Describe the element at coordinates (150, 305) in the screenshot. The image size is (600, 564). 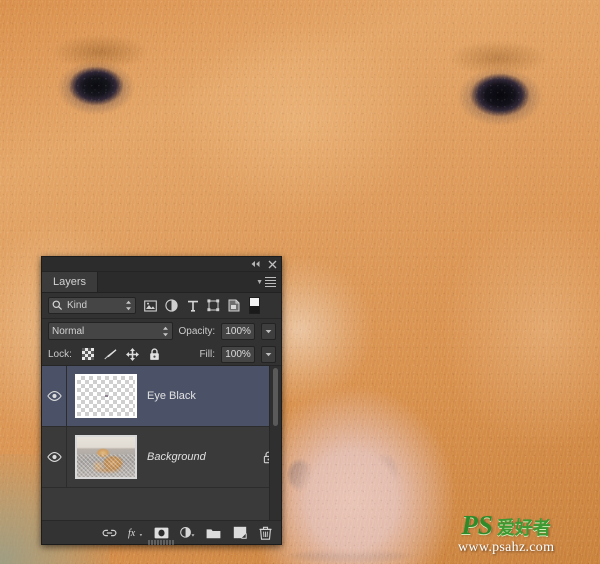
I see `pixel-layer-filter-icon` at that location.